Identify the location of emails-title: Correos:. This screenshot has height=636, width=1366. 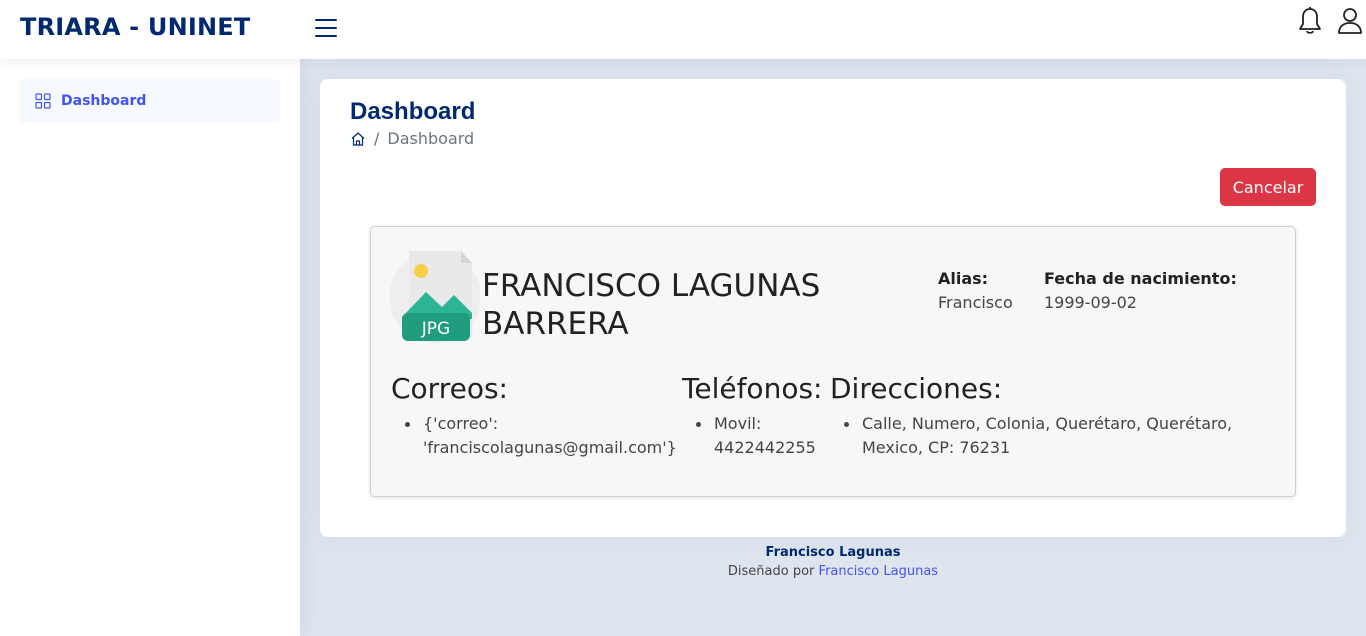
(449, 388).